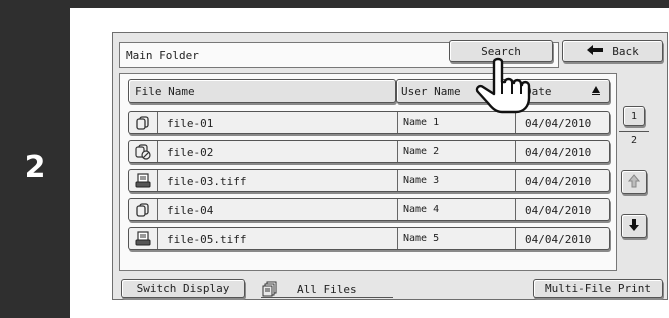  What do you see at coordinates (421, 238) in the screenshot?
I see `user-name: Name 5` at bounding box center [421, 238].